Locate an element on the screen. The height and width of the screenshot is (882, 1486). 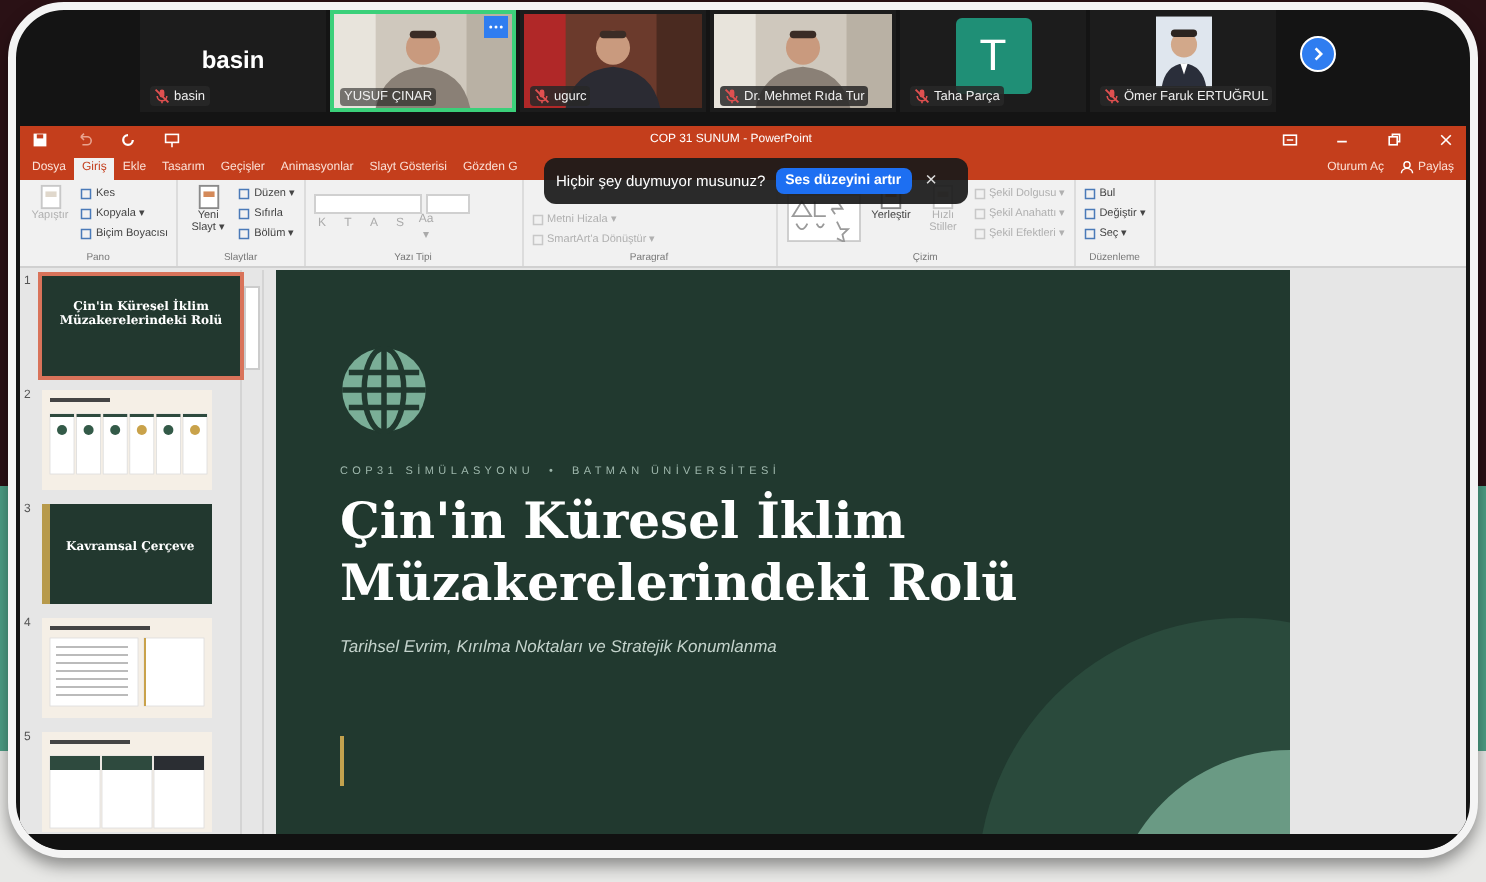
avatar: T is located at coordinates (993, 56).